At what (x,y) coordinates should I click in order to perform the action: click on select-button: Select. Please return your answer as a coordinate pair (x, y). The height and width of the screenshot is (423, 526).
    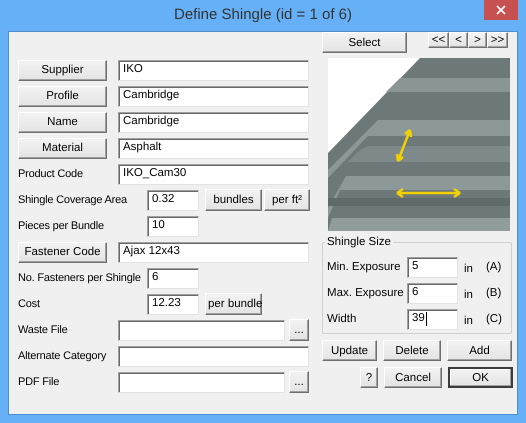
    Looking at the image, I should click on (364, 42).